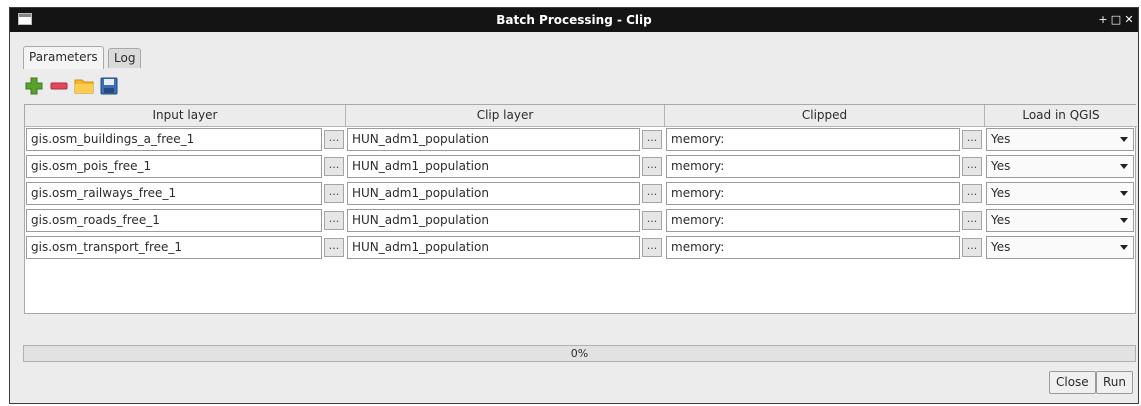 The height and width of the screenshot is (406, 1141). Describe the element at coordinates (63, 57) in the screenshot. I see `tab-parameters: Parameters` at that location.